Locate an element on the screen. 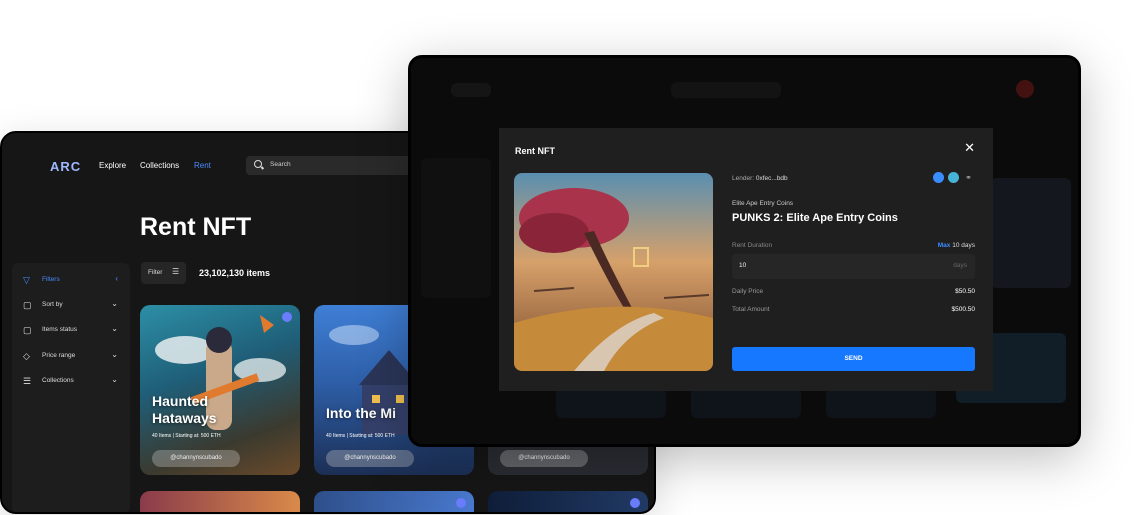 The width and height of the screenshot is (1141, 515). filter-button: Filter ☰ is located at coordinates (163, 273).